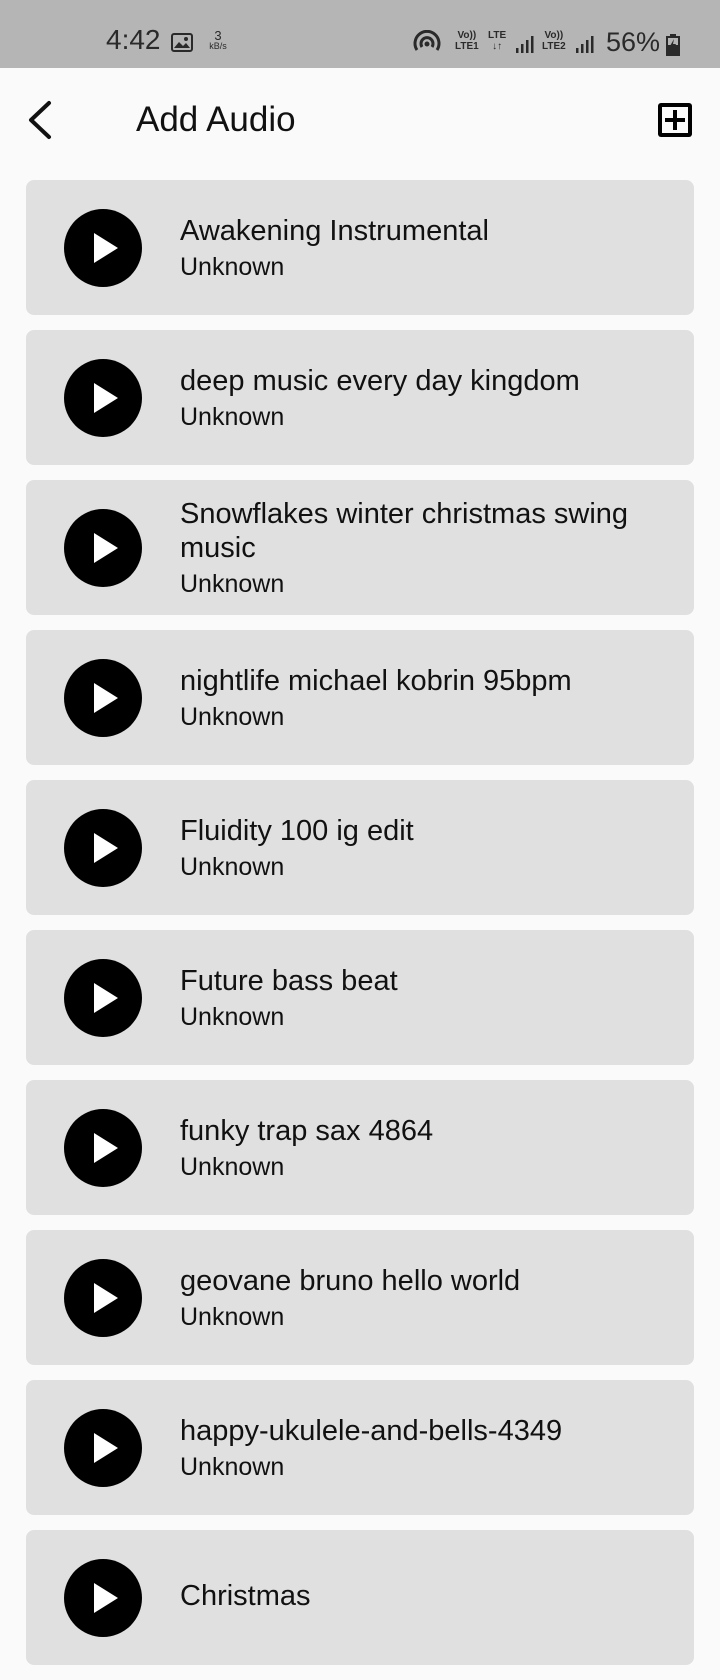 This screenshot has width=720, height=1680. I want to click on network-speed-unit: kB/s, so click(218, 46).